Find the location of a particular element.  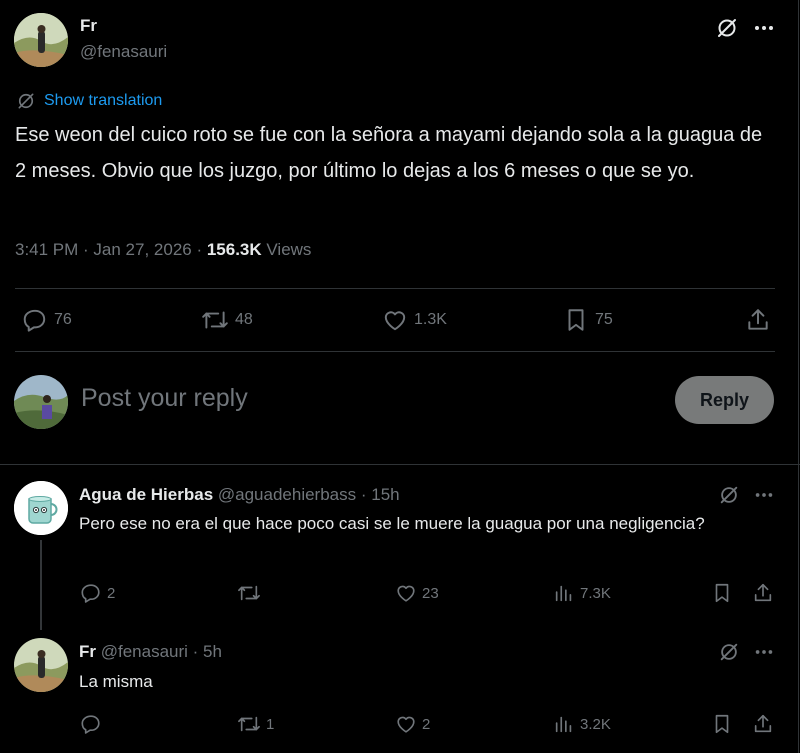

views-label: Views is located at coordinates (286, 249).